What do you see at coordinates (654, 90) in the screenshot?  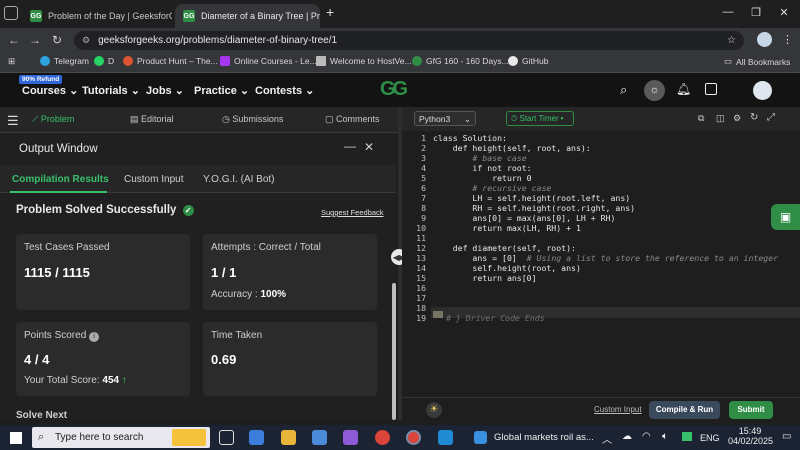 I see `theme-toggle-icon: ☼` at bounding box center [654, 90].